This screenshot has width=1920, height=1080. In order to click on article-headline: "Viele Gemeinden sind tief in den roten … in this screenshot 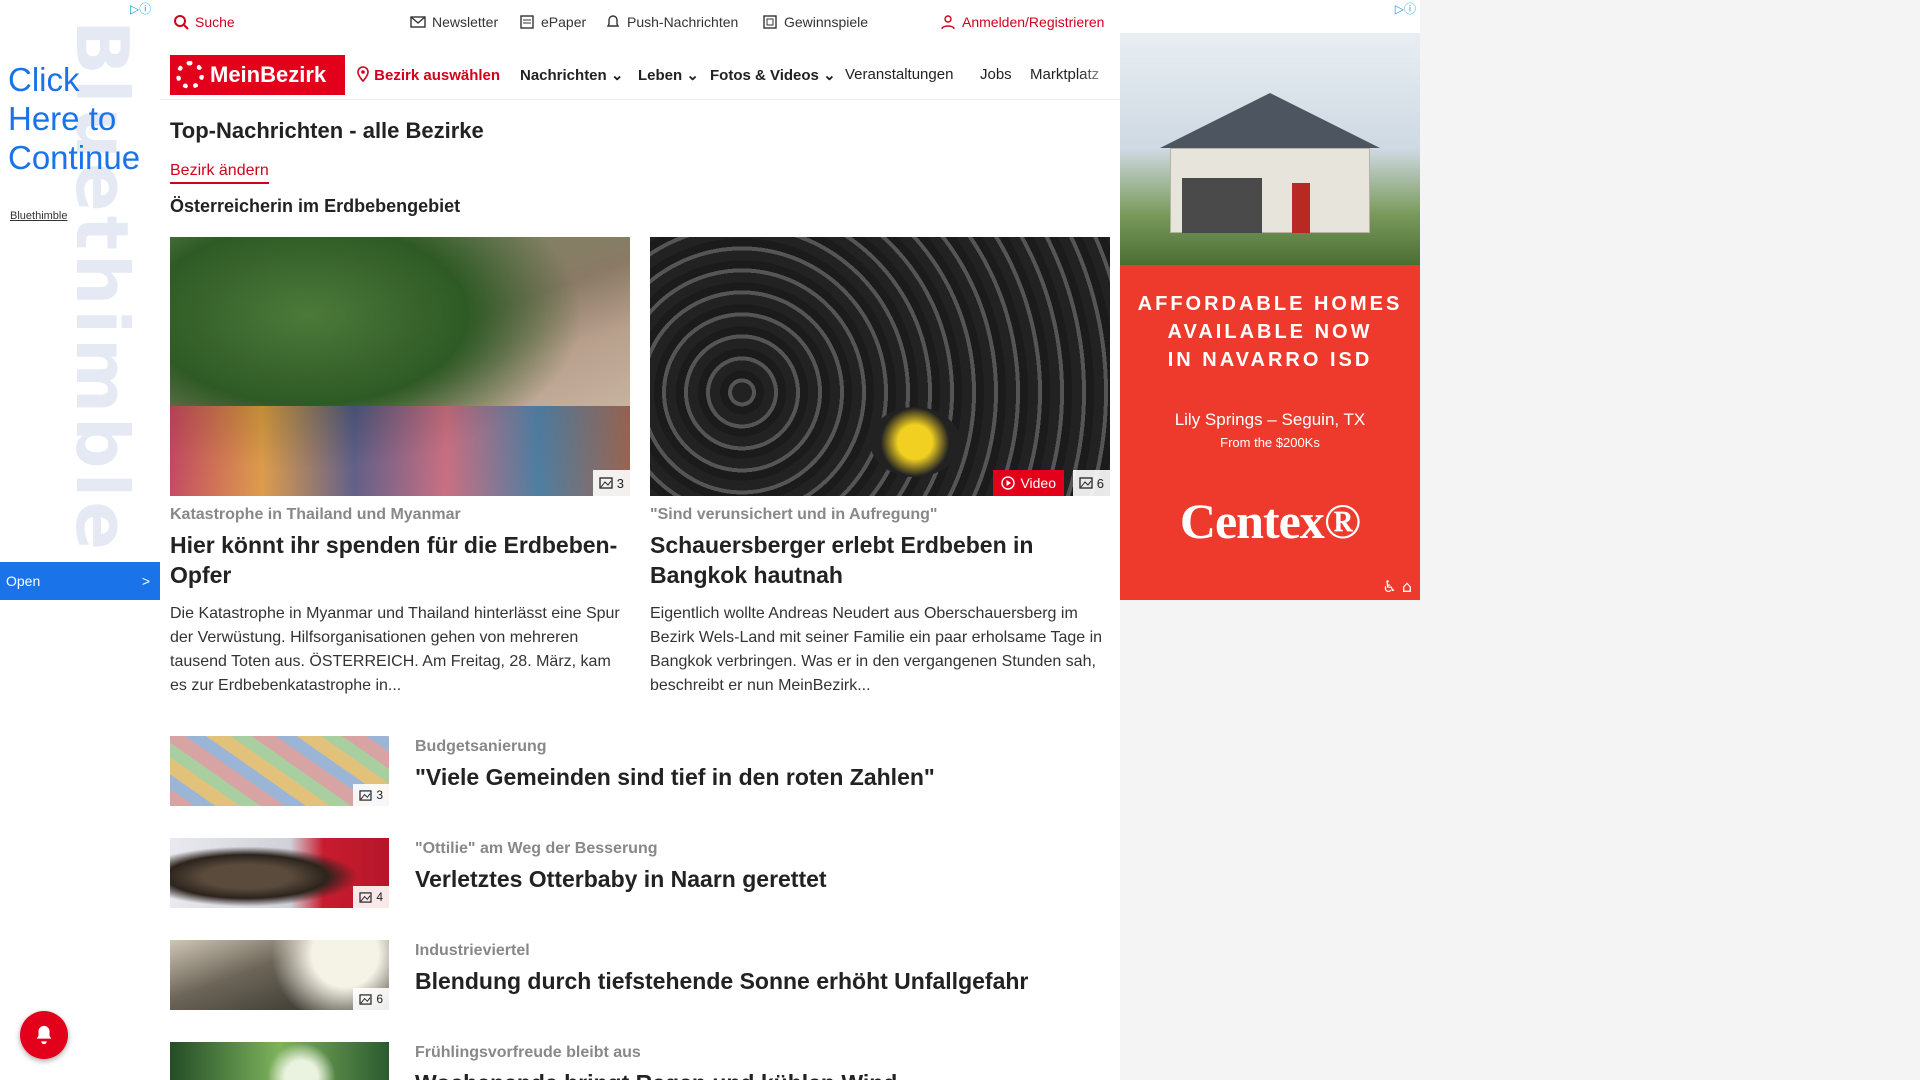, I will do `click(675, 777)`.